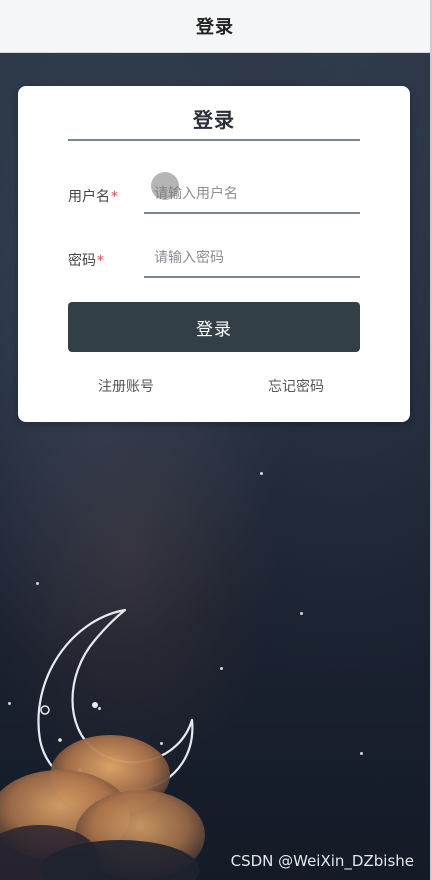 This screenshot has height=880, width=432. Describe the element at coordinates (102, 807) in the screenshot. I see `cloud-illustration` at that location.